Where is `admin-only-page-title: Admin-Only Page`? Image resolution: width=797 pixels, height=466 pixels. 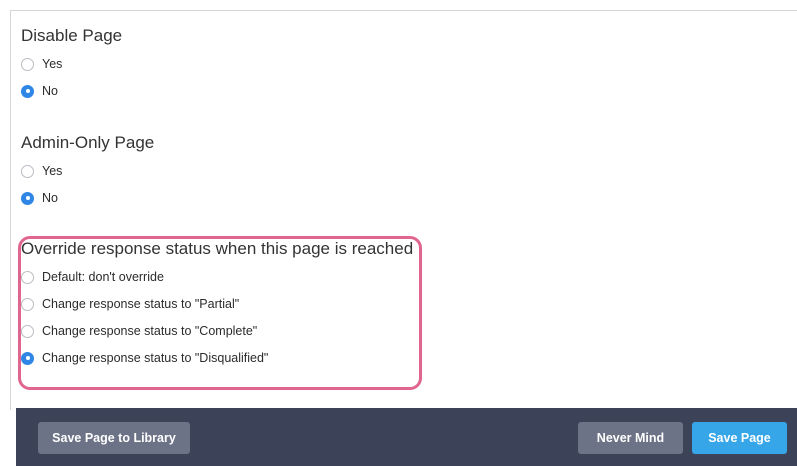 admin-only-page-title: Admin-Only Page is located at coordinates (88, 142).